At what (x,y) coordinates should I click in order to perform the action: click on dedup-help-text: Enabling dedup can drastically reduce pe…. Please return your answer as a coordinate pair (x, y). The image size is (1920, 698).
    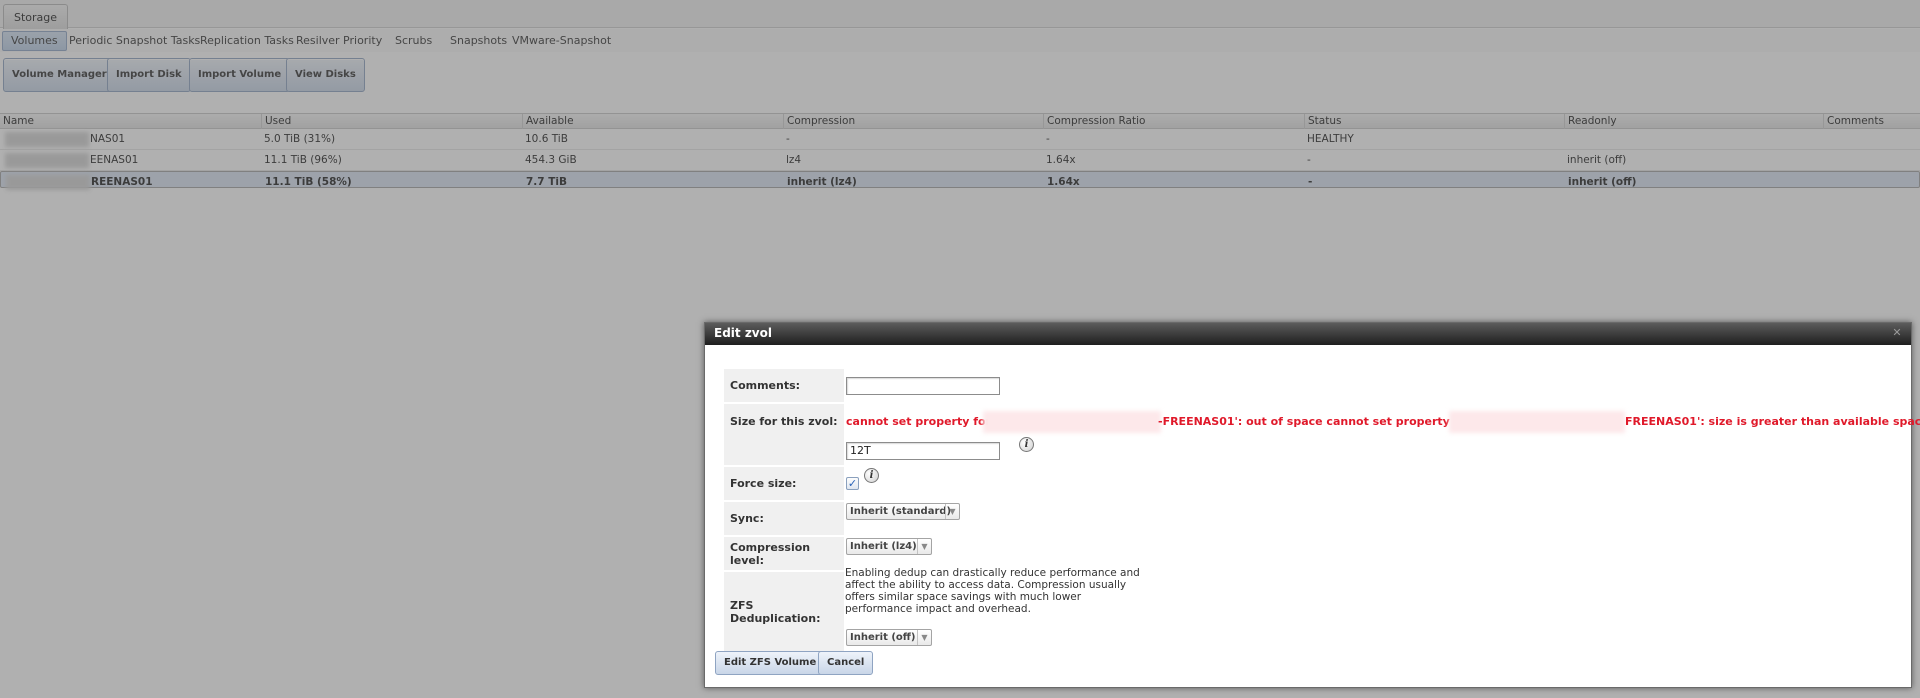
    Looking at the image, I should click on (992, 591).